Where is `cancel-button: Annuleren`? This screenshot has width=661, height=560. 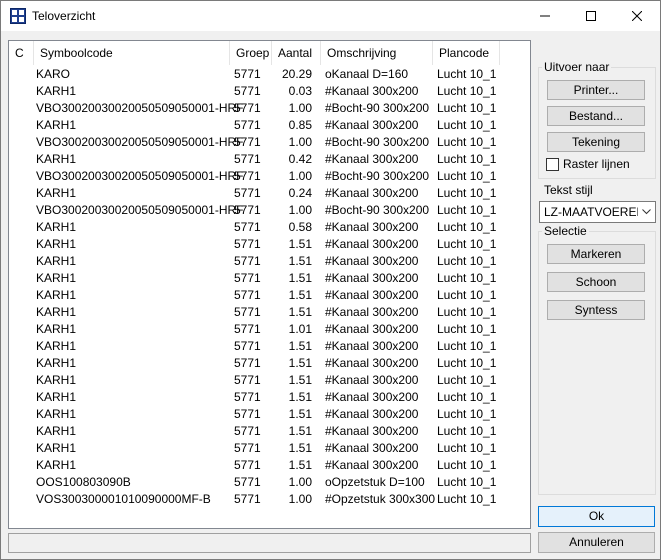 cancel-button: Annuleren is located at coordinates (596, 542).